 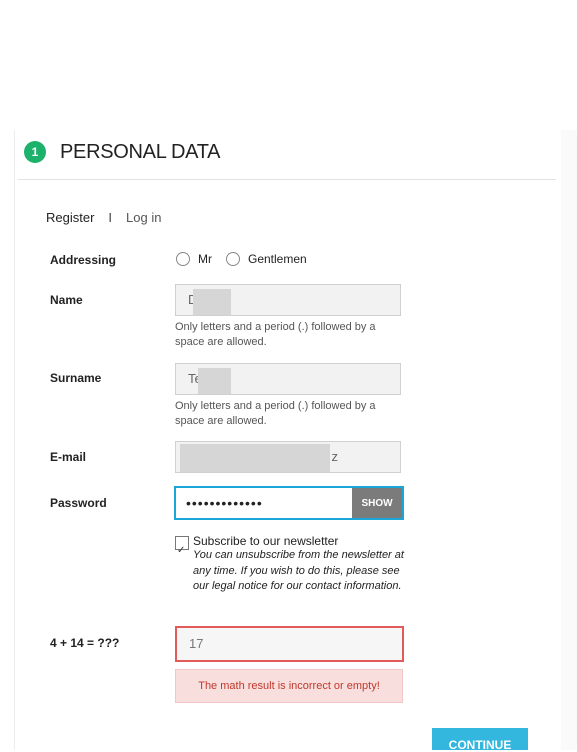 What do you see at coordinates (289, 644) in the screenshot?
I see `captcha-input: 17` at bounding box center [289, 644].